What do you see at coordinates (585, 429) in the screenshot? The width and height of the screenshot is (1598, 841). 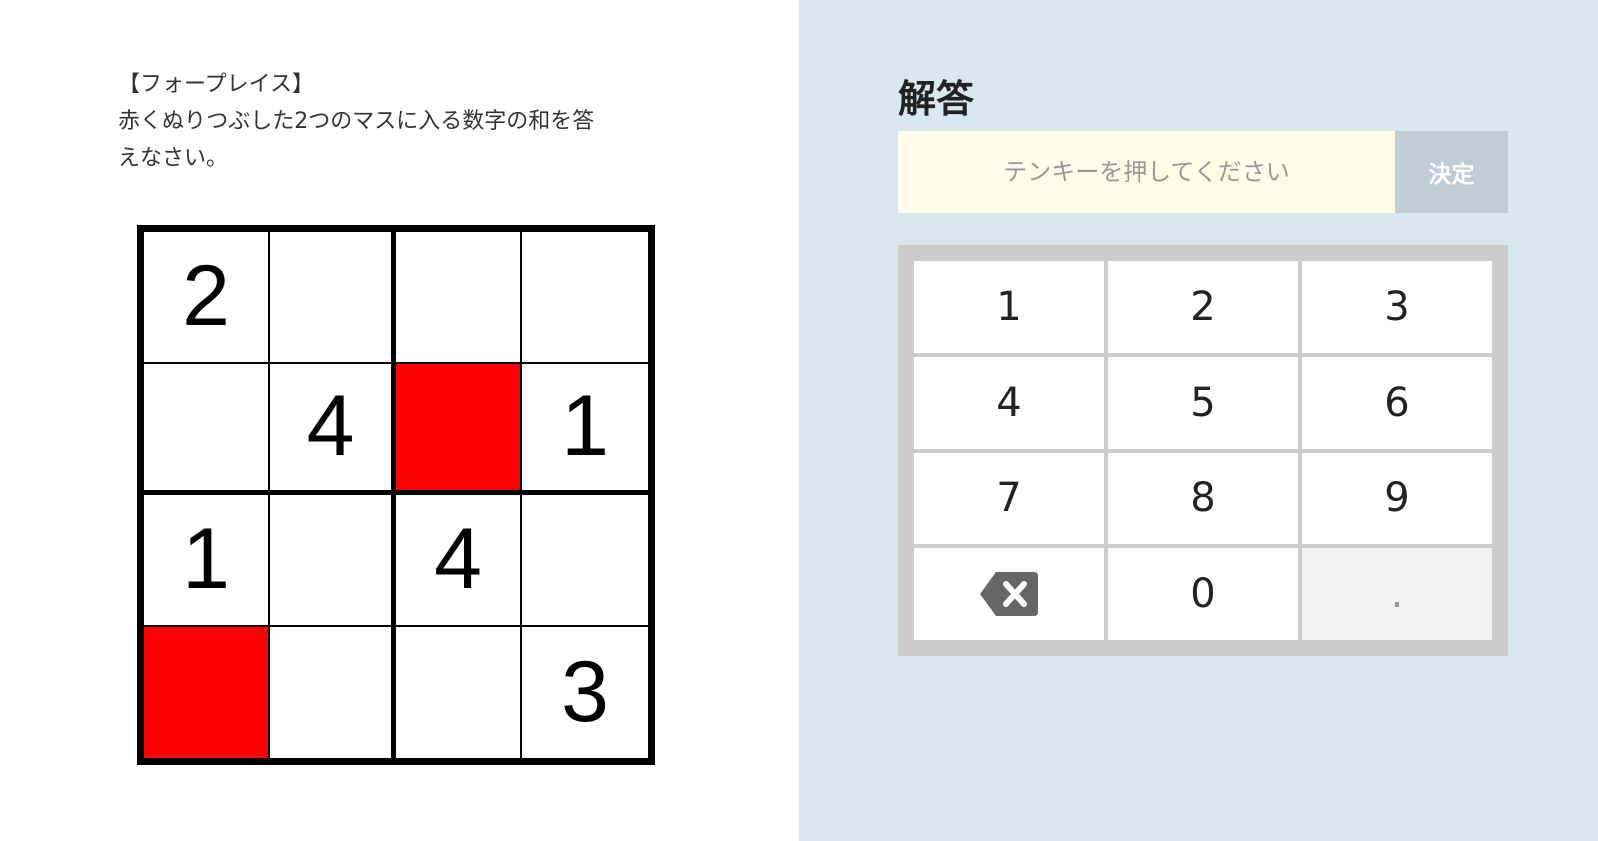 I see `grid-cell-r1-c3: 1` at bounding box center [585, 429].